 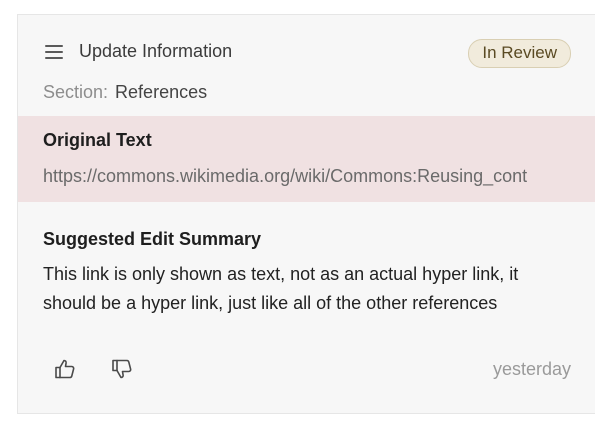 What do you see at coordinates (152, 239) in the screenshot?
I see `suggested-edit-heading: Suggested Edit Summary` at bounding box center [152, 239].